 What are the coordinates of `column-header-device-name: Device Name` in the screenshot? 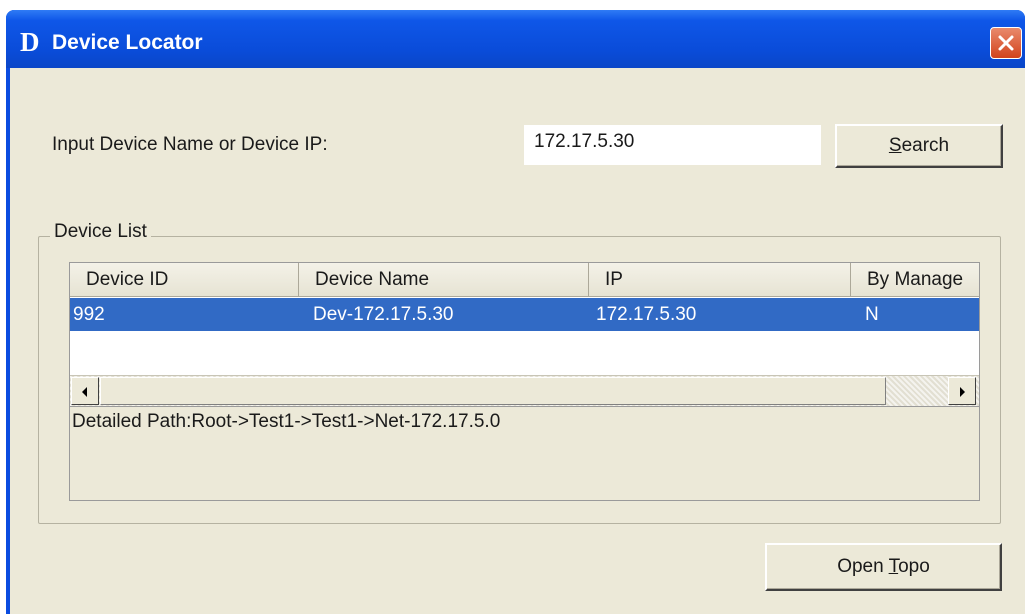 It's located at (444, 280).